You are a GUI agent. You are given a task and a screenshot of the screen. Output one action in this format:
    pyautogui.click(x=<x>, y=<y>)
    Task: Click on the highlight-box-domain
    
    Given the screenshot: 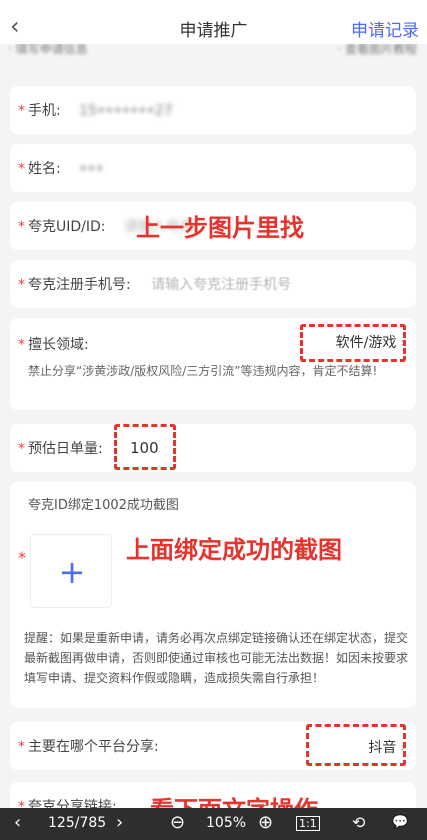 What is the action you would take?
    pyautogui.click(x=353, y=343)
    